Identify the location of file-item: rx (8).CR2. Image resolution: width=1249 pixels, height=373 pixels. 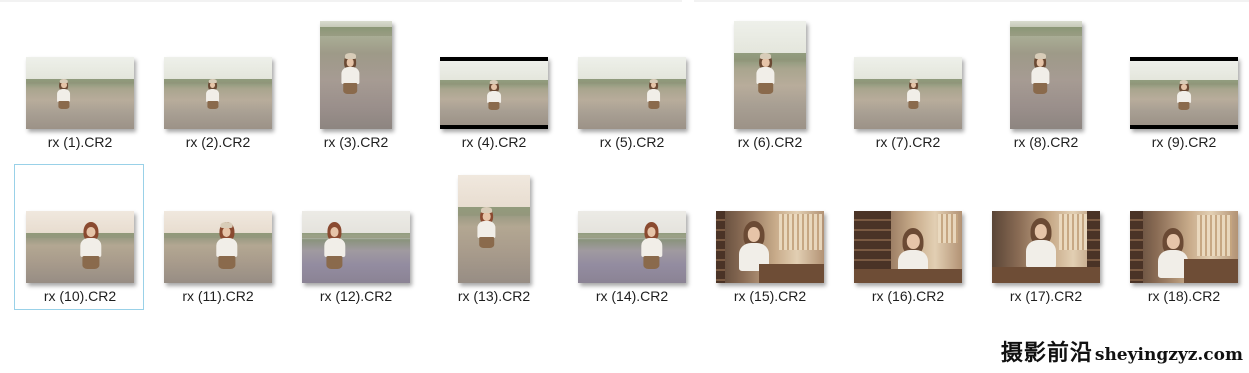
(1045, 83).